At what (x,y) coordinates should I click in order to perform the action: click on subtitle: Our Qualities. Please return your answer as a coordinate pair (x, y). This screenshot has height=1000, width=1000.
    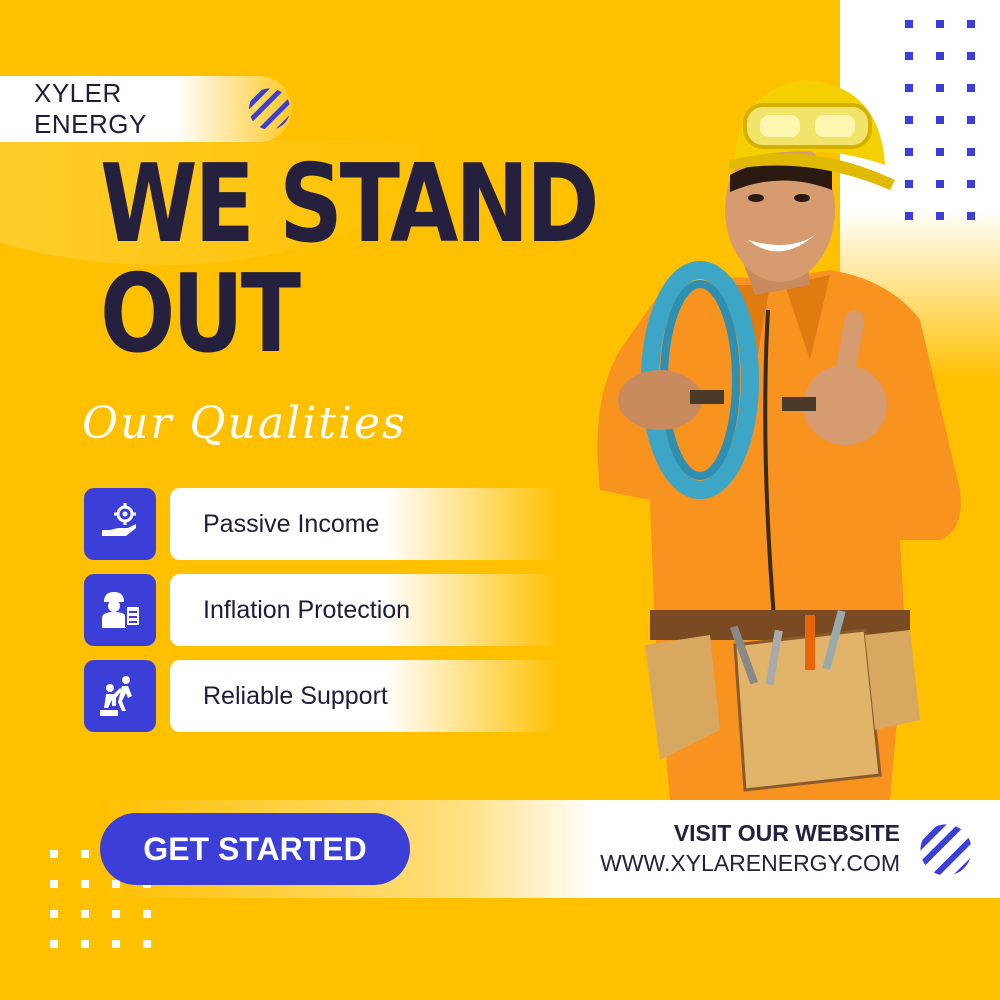
    Looking at the image, I should click on (244, 423).